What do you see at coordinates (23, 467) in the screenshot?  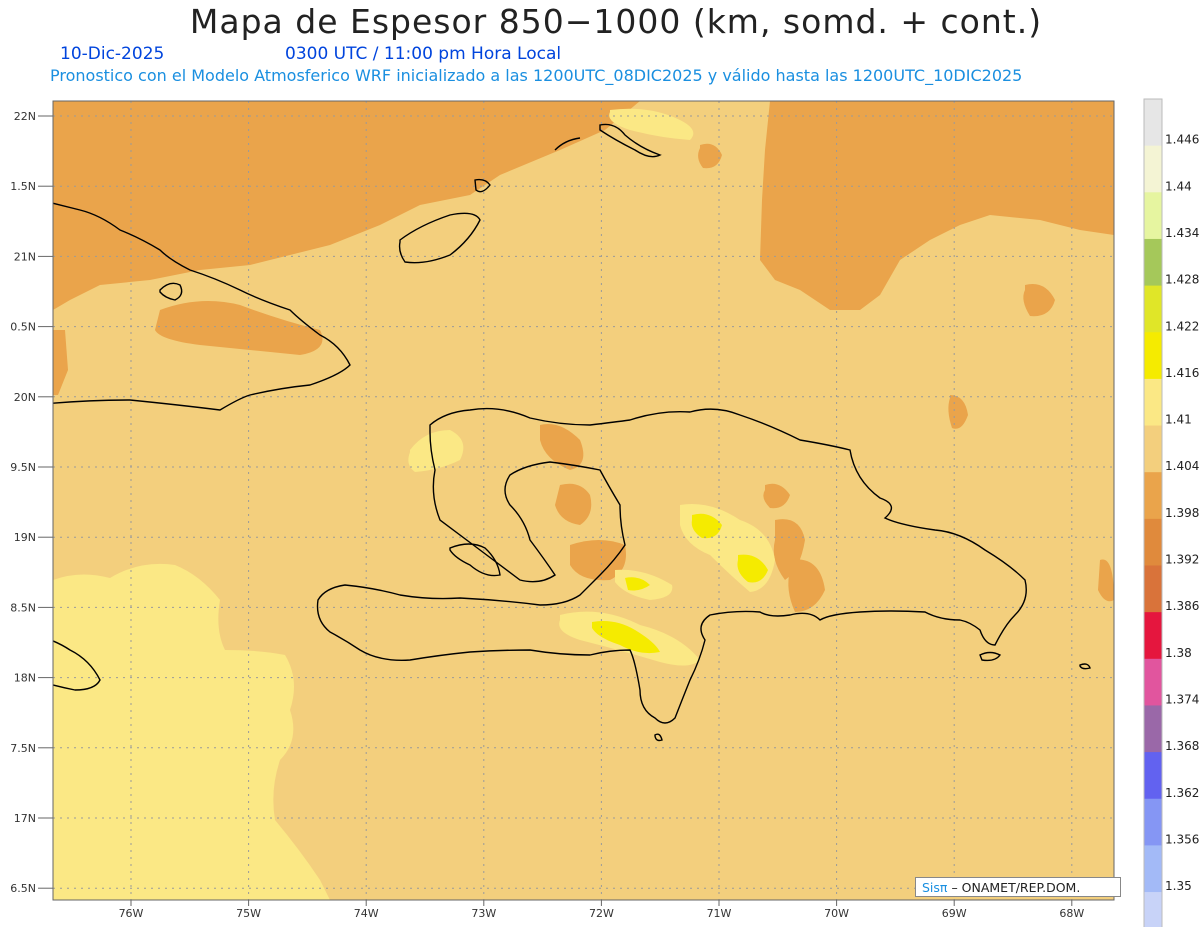 I see `lat-label: 9.5N` at bounding box center [23, 467].